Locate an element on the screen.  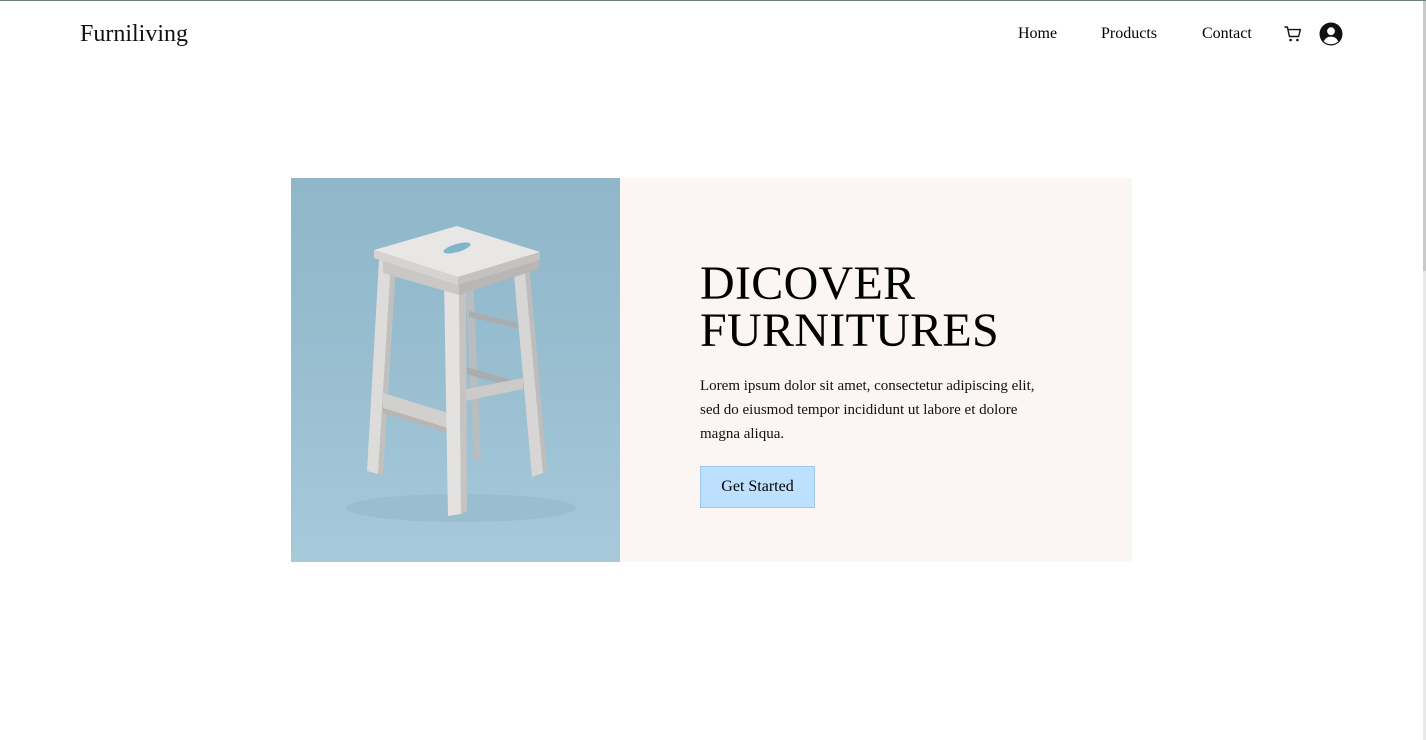
user-circle-icon is located at coordinates (1331, 34).